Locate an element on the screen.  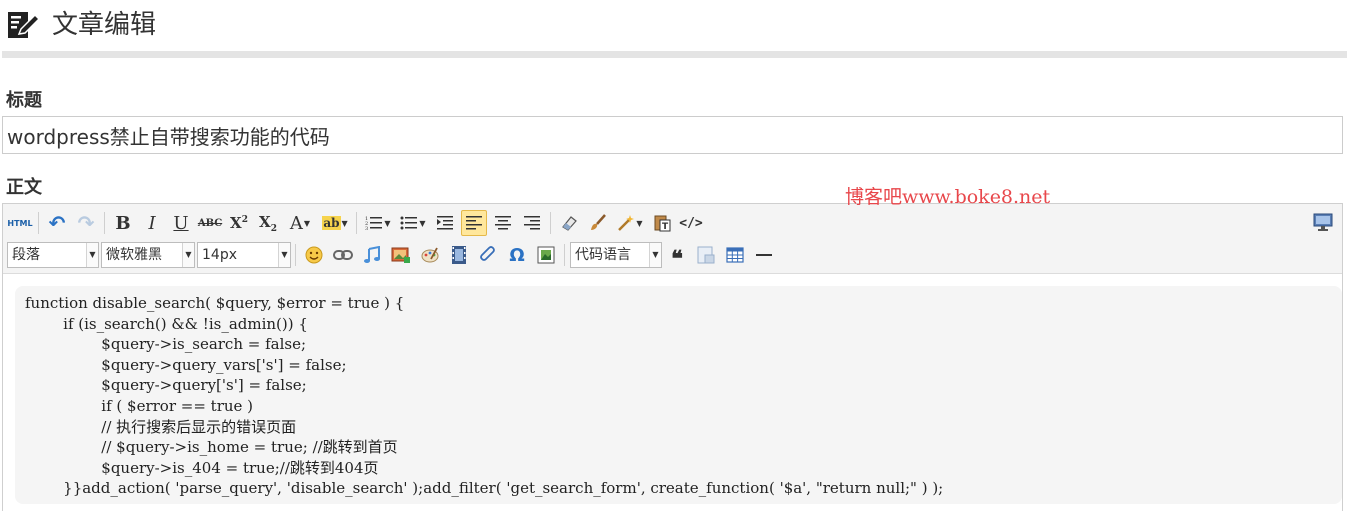
horizontal-rule-icon is located at coordinates (764, 255).